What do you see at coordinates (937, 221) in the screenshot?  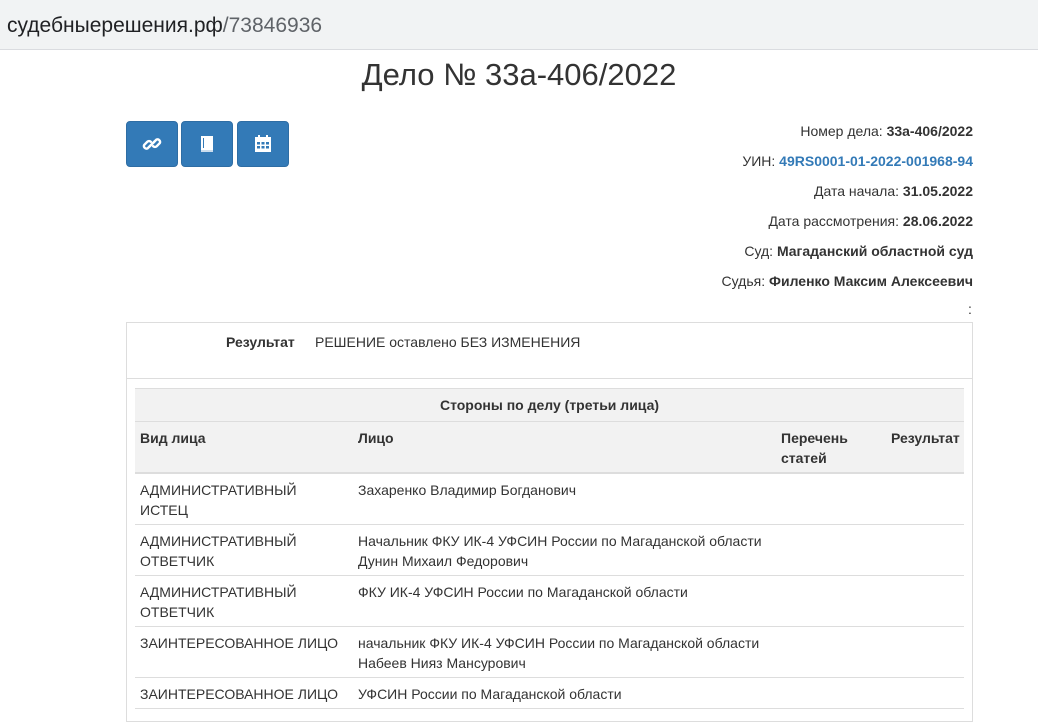 I see `review-date-value: 28.06.2022` at bounding box center [937, 221].